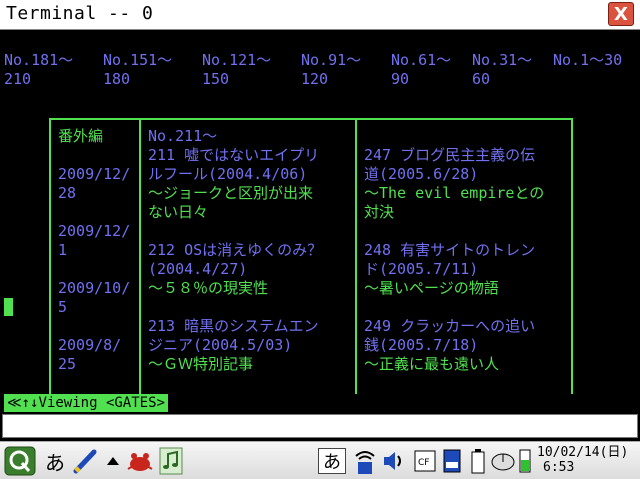 The height and width of the screenshot is (479, 640). Describe the element at coordinates (81, 136) in the screenshot. I see `sidebar-header: 番外編` at that location.